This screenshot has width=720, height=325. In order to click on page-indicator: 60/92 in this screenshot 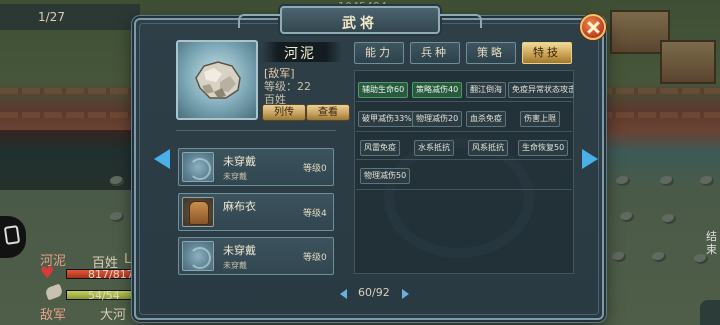, I will do `click(374, 292)`.